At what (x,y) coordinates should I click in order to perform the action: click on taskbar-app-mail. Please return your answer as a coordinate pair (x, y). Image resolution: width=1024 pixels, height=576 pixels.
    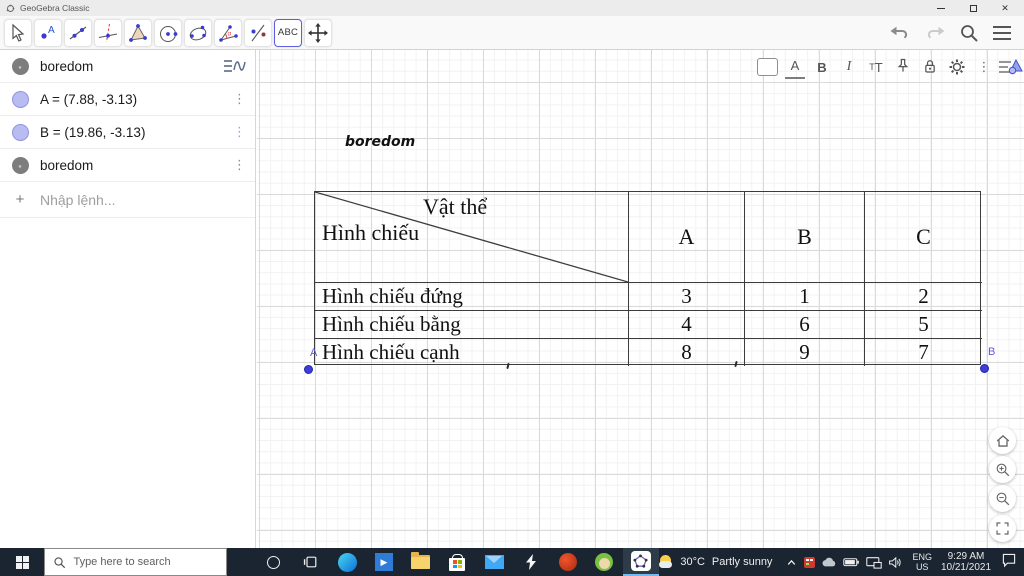
    Looking at the image, I should click on (494, 562).